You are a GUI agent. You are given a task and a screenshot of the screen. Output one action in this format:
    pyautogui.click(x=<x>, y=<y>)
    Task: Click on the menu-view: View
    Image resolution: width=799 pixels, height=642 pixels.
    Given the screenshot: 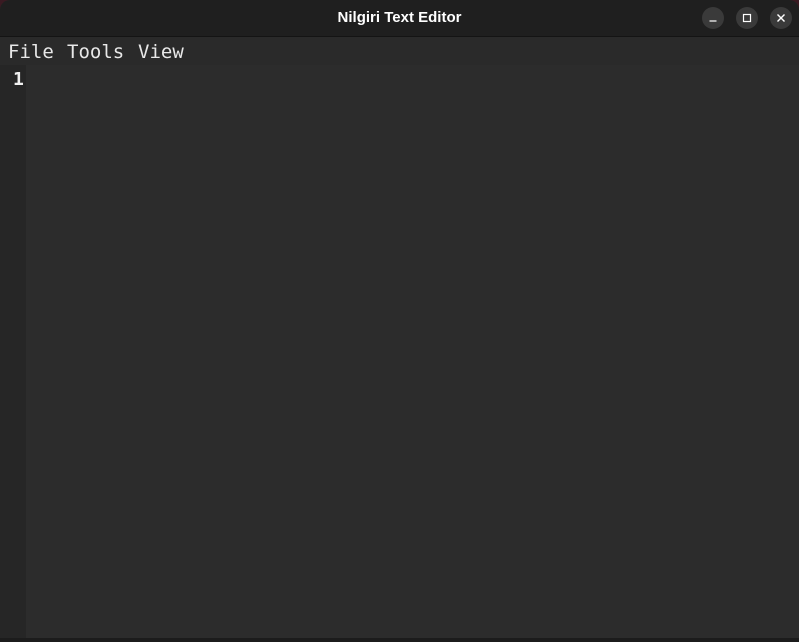 What is the action you would take?
    pyautogui.click(x=161, y=52)
    